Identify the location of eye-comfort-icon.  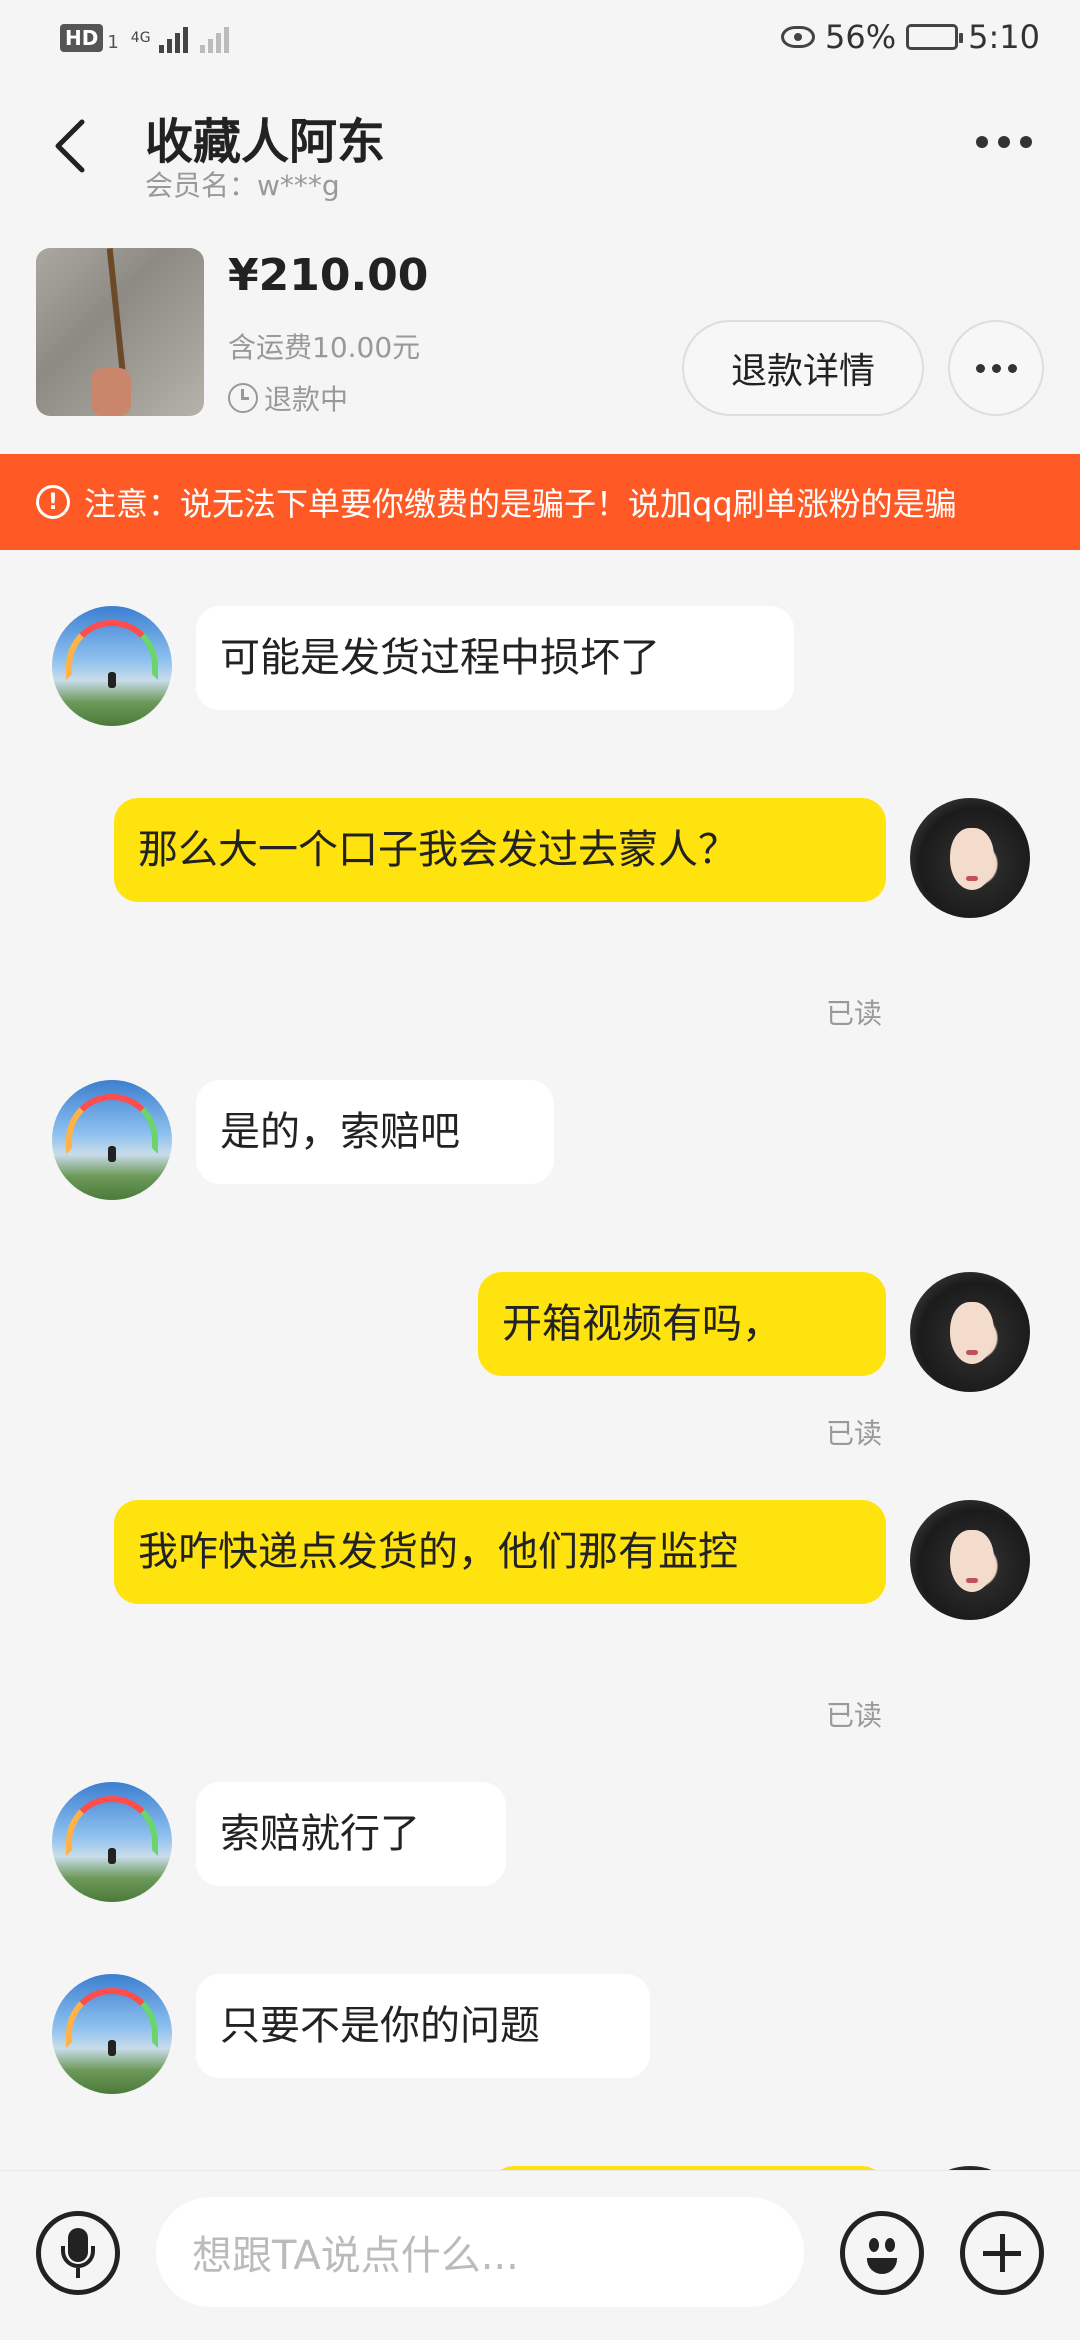
(798, 37).